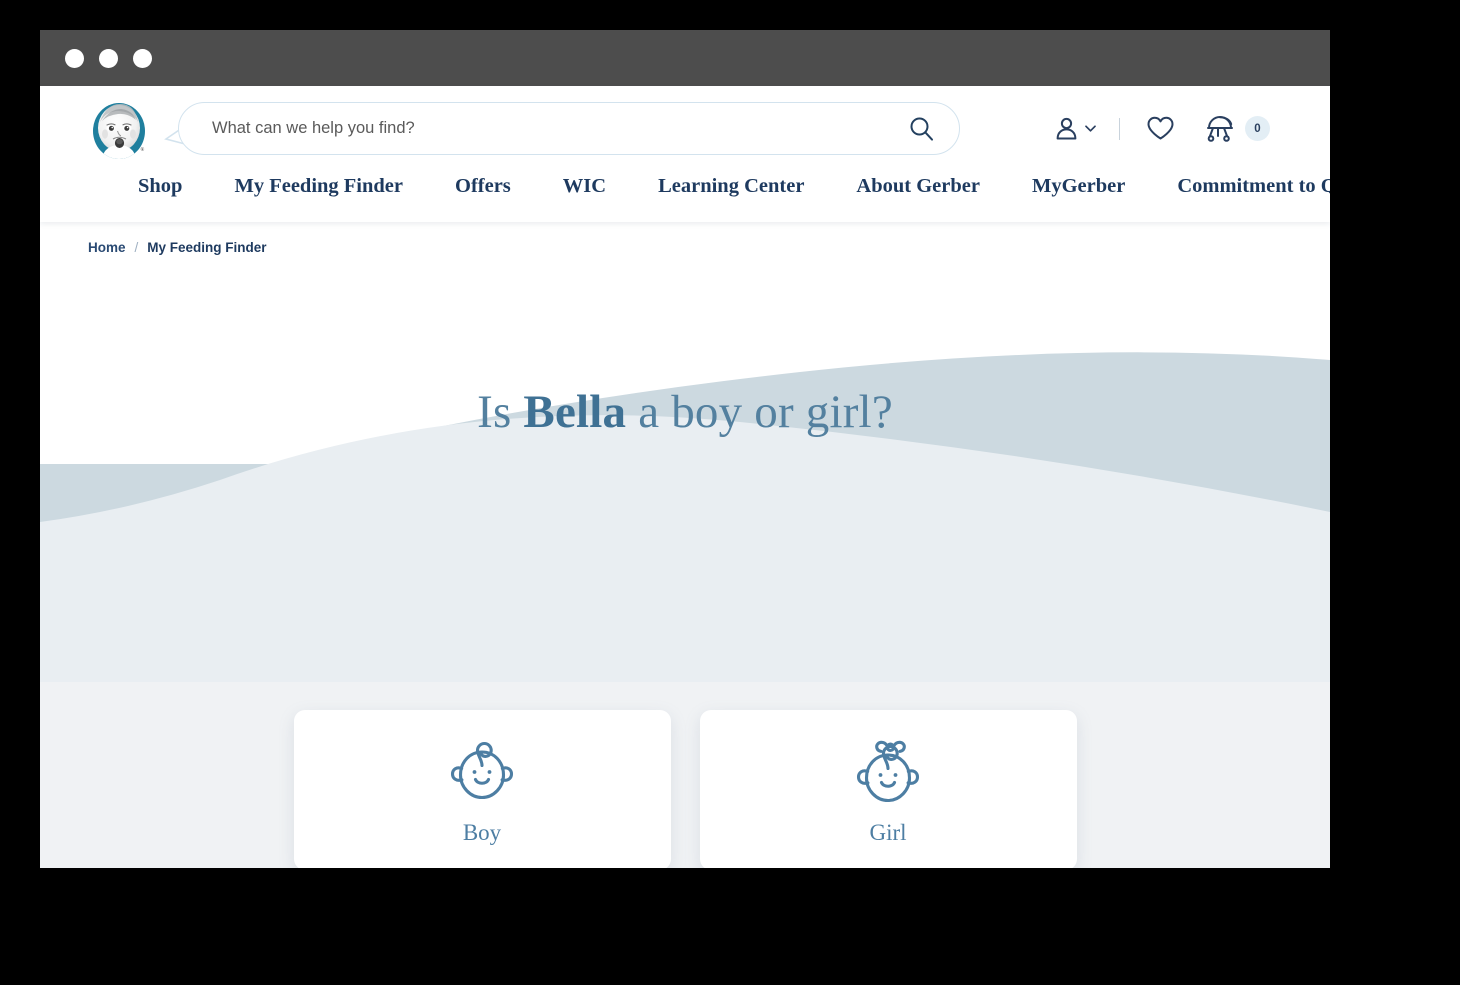 Image resolution: width=1460 pixels, height=985 pixels. I want to click on search-submit-button, so click(921, 128).